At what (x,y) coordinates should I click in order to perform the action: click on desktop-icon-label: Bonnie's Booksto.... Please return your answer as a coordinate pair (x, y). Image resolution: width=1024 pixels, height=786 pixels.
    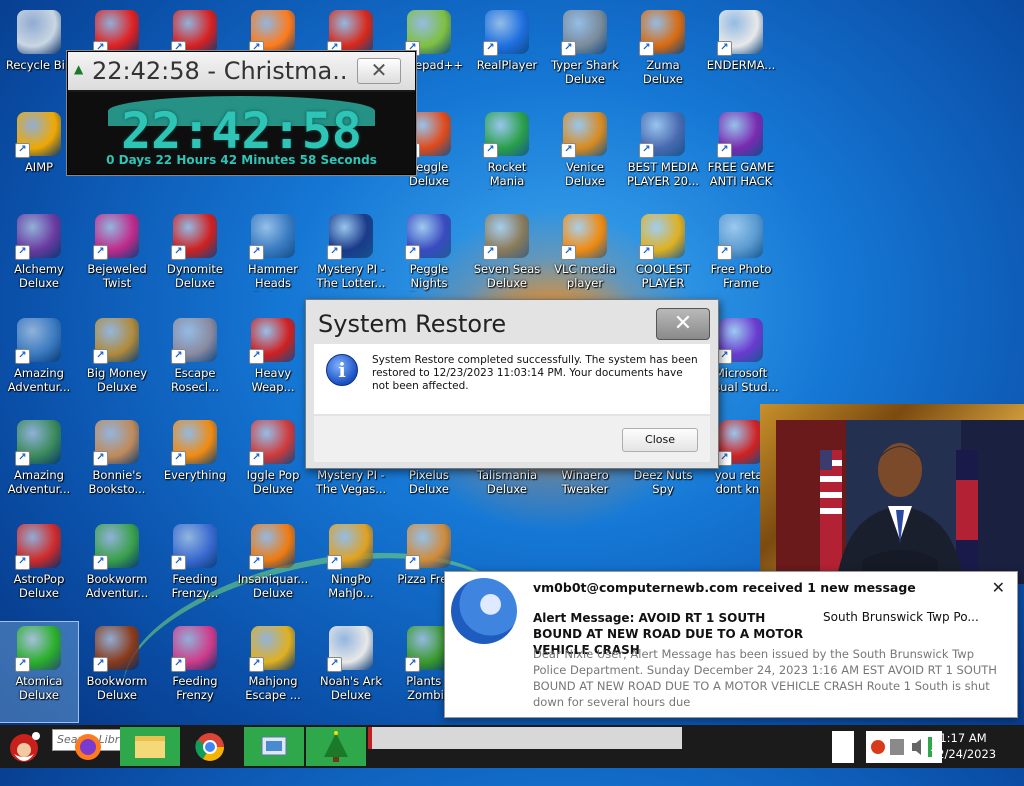
    Looking at the image, I should click on (117, 482).